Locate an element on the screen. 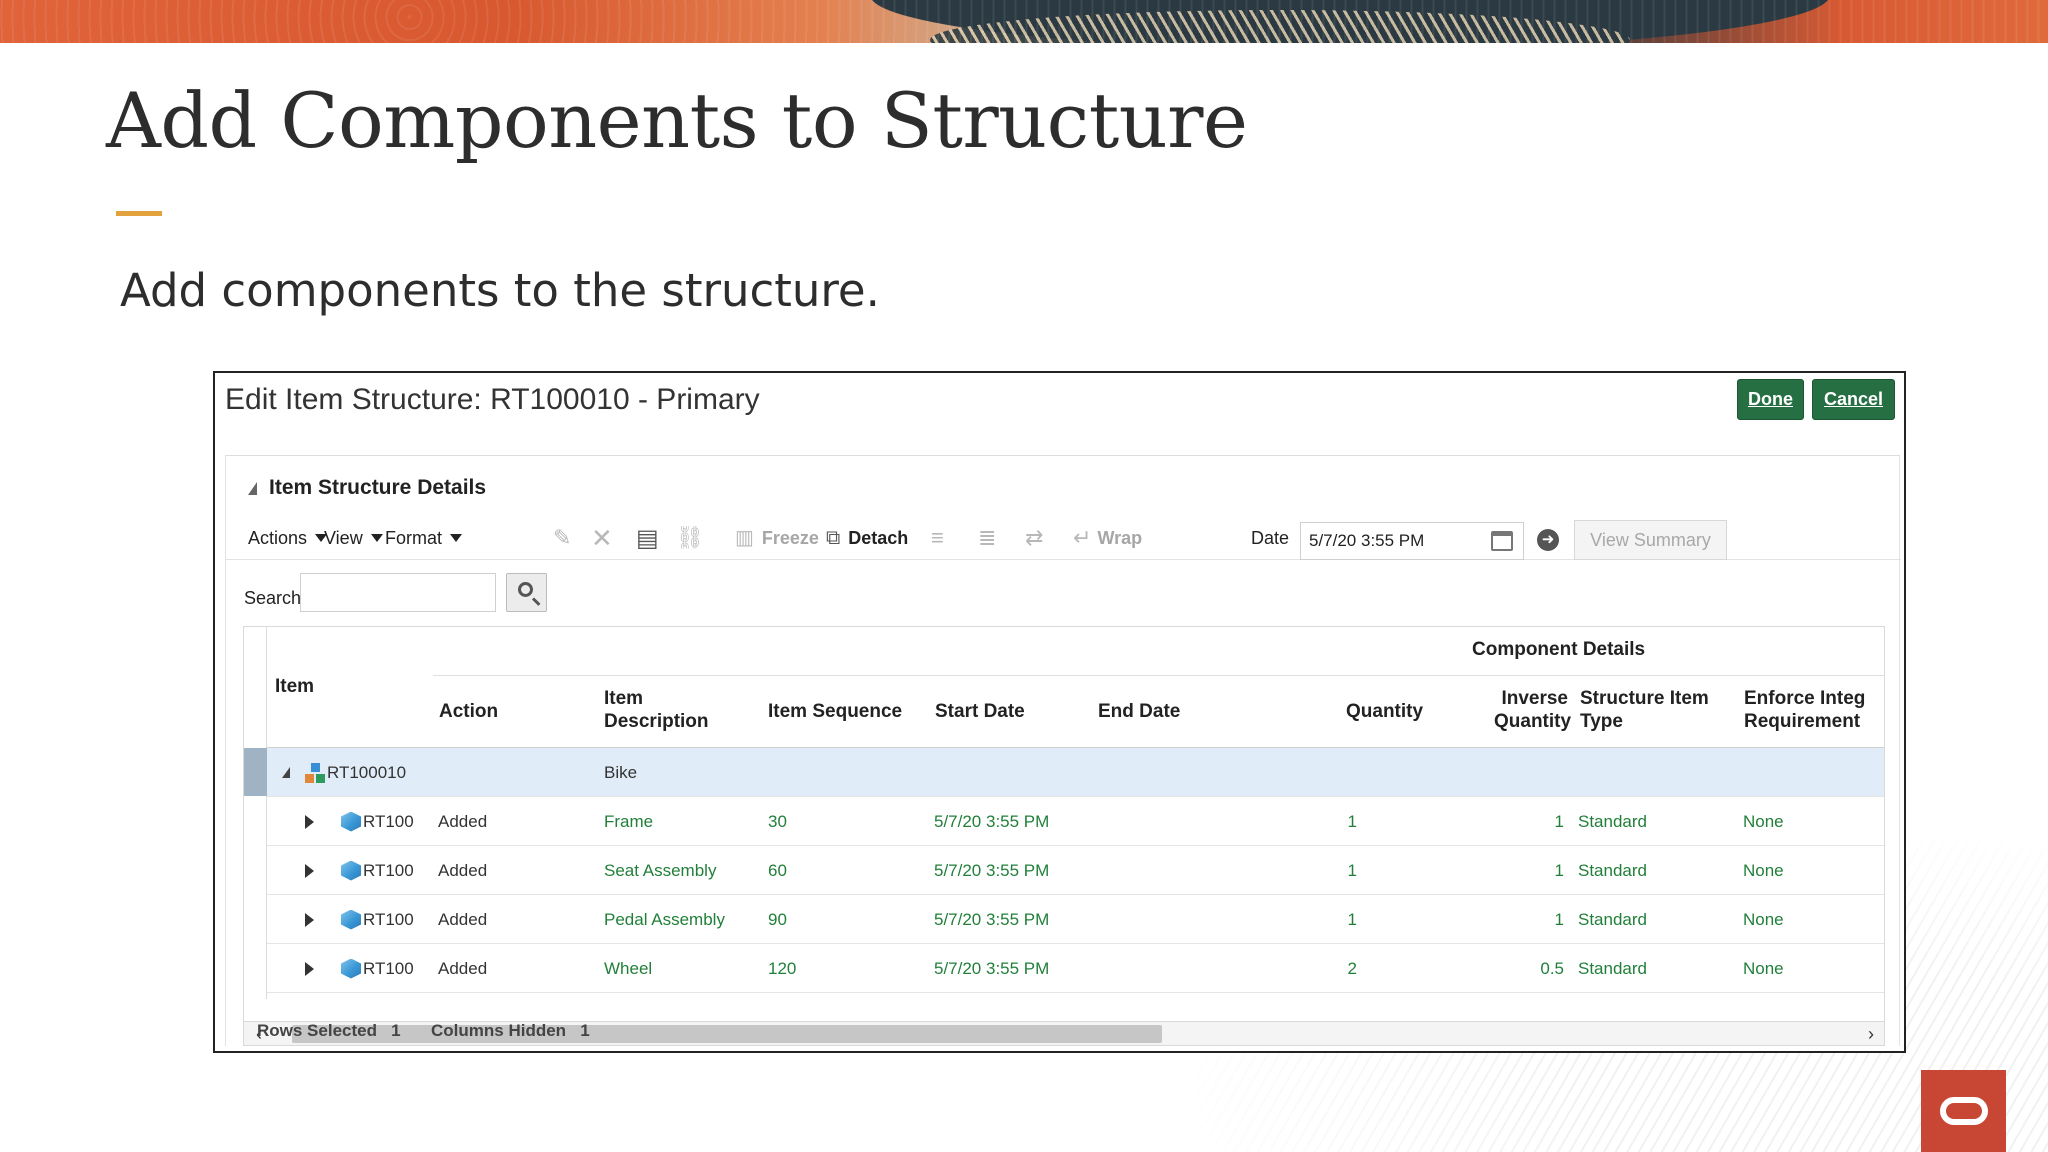  collapse-icon is located at coordinates (252, 488).